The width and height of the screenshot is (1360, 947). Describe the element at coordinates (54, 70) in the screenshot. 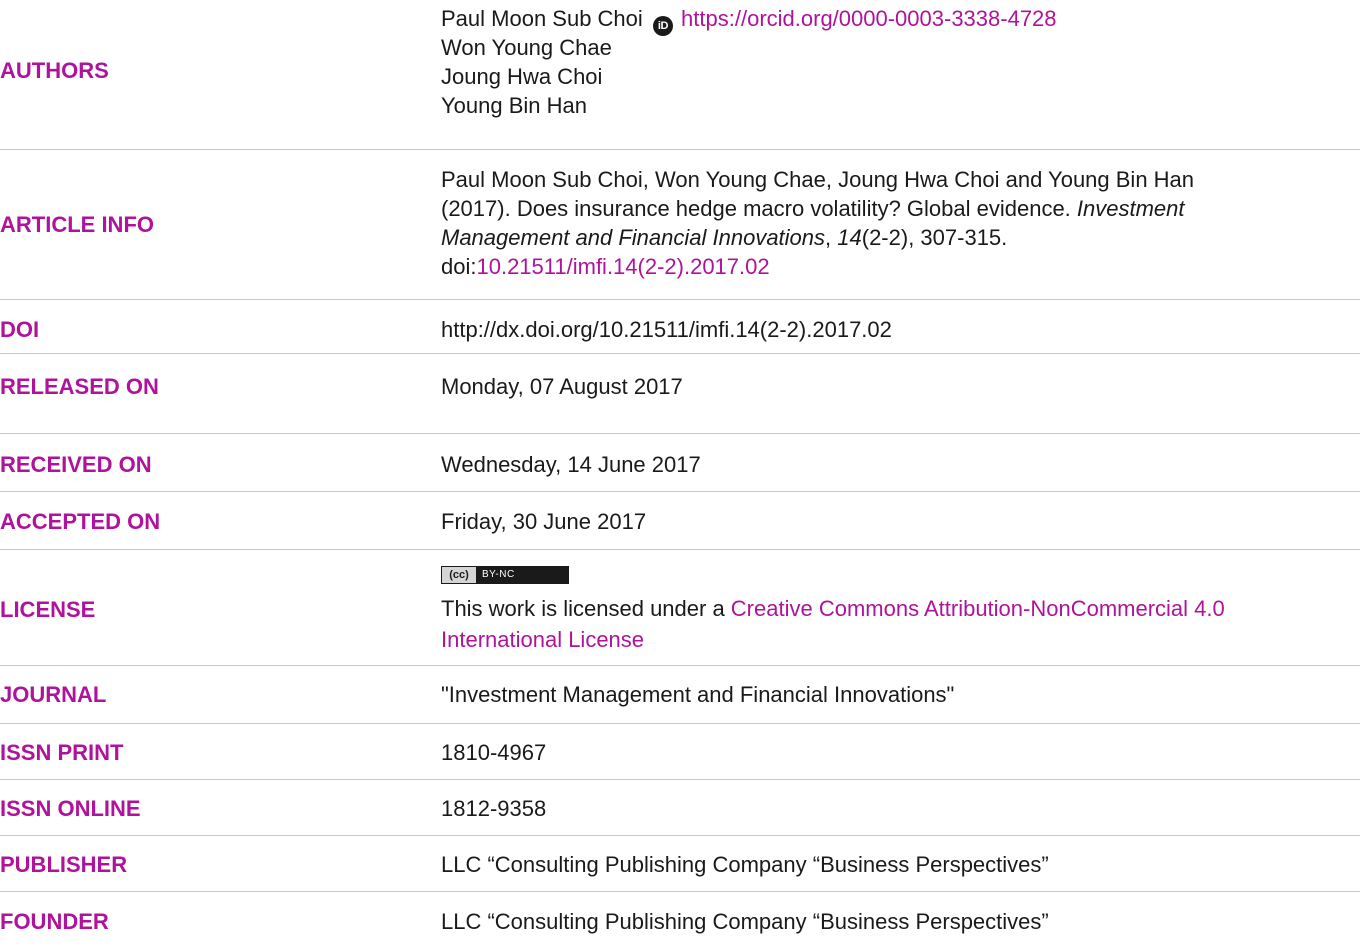

I see `authors-label: AUTHORS` at that location.